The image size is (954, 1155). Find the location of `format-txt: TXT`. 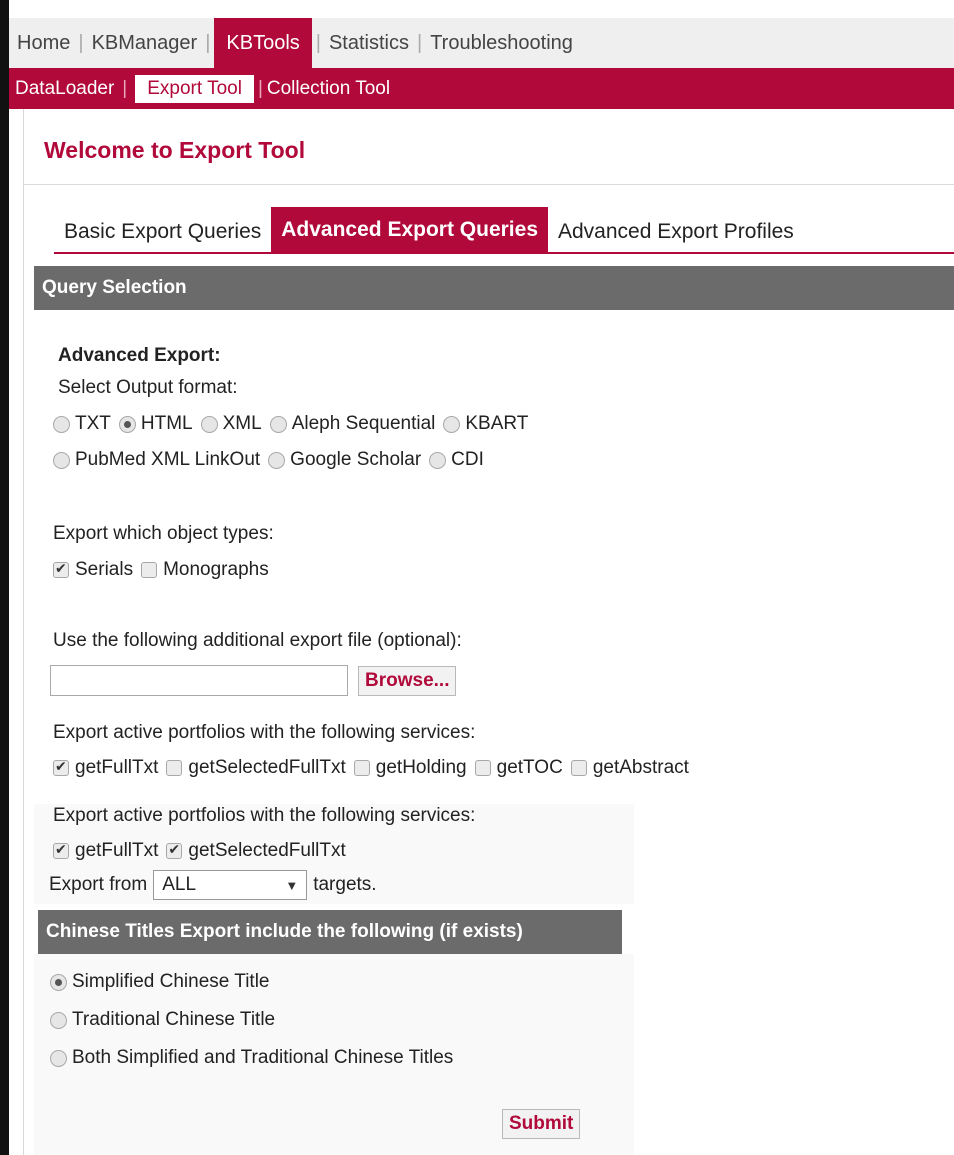

format-txt: TXT is located at coordinates (82, 424).